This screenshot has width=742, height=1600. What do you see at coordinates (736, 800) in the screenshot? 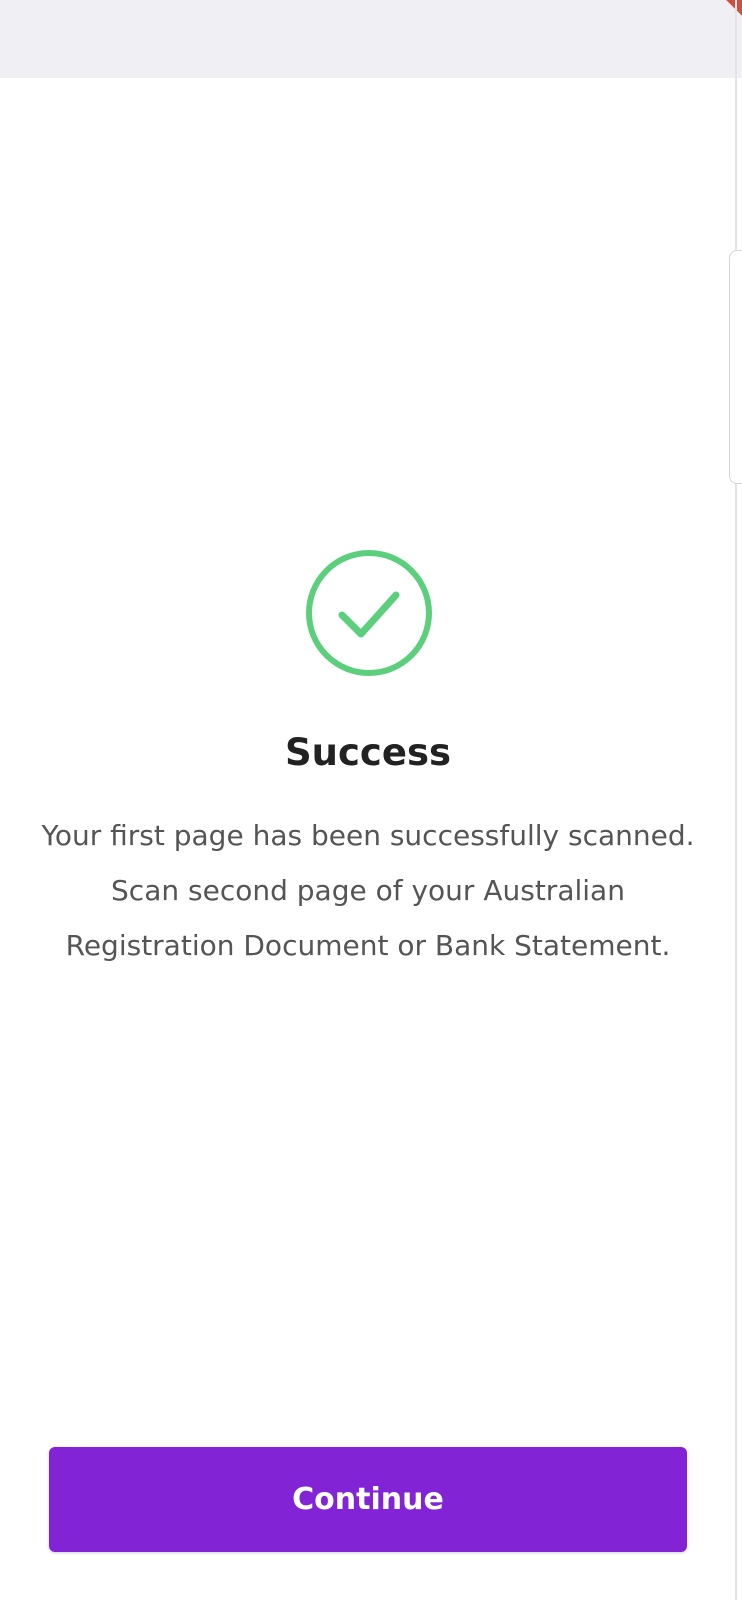
I see `right-edge-divider` at bounding box center [736, 800].